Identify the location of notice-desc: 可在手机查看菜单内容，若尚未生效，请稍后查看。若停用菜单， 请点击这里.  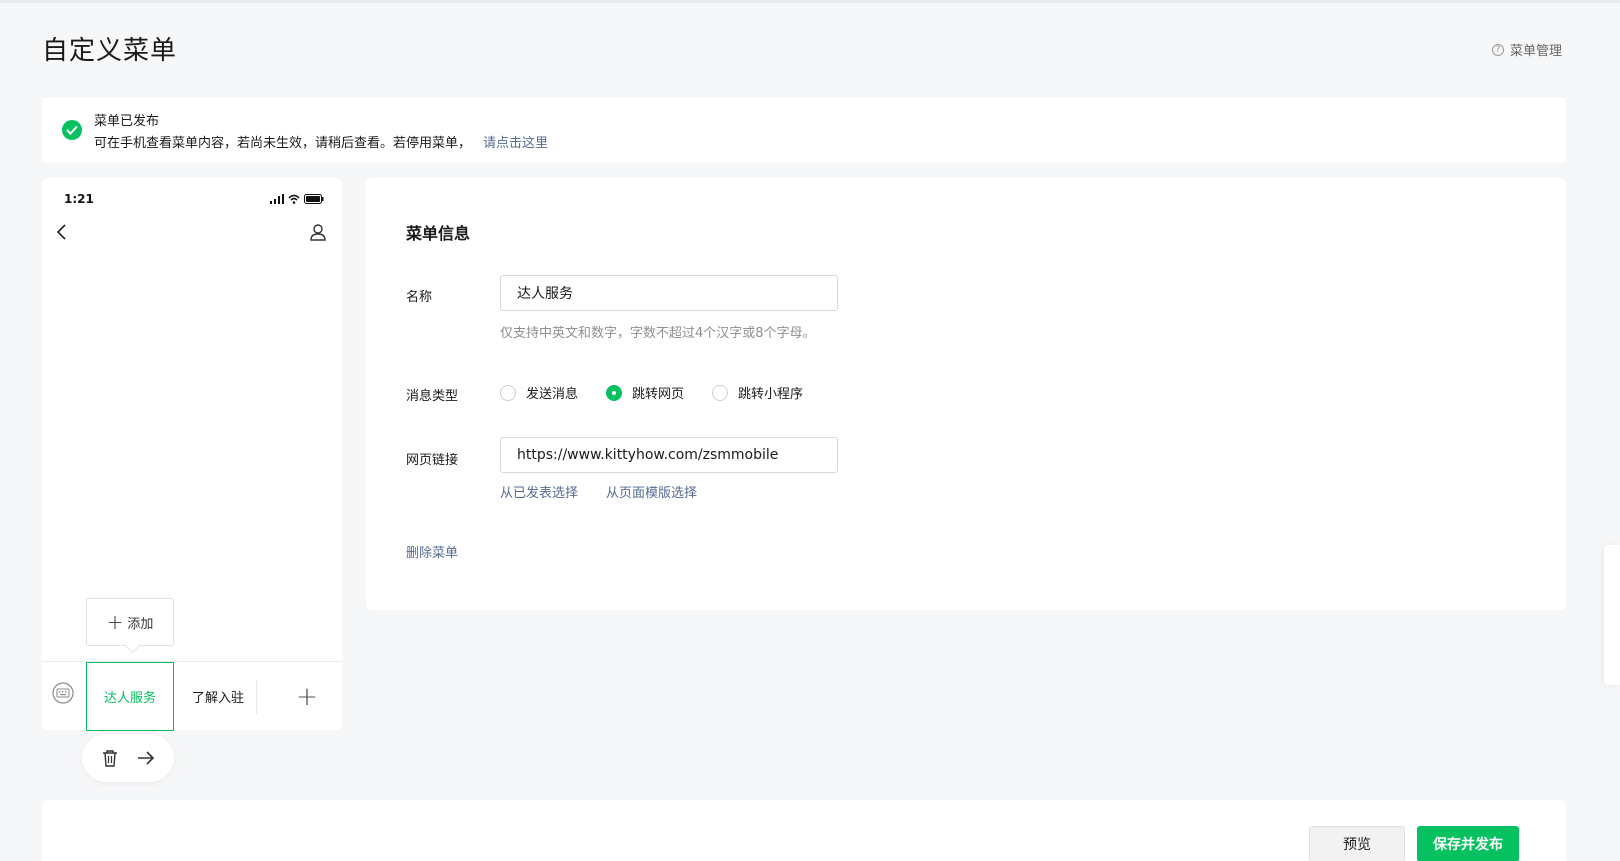
(321, 141).